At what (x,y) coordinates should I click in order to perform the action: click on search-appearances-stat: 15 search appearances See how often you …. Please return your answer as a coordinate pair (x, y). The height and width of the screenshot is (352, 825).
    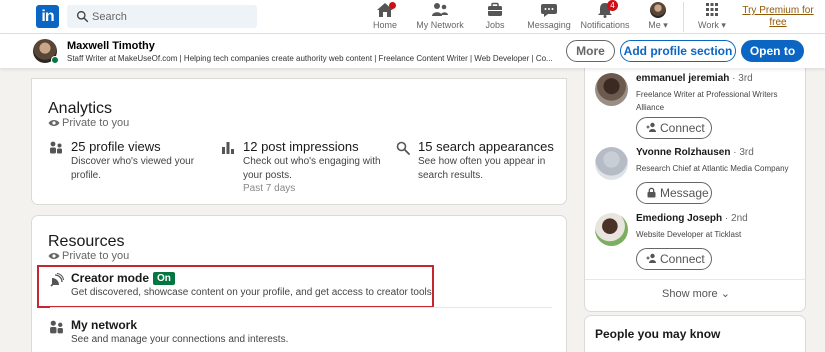
    Looking at the image, I should click on (476, 164).